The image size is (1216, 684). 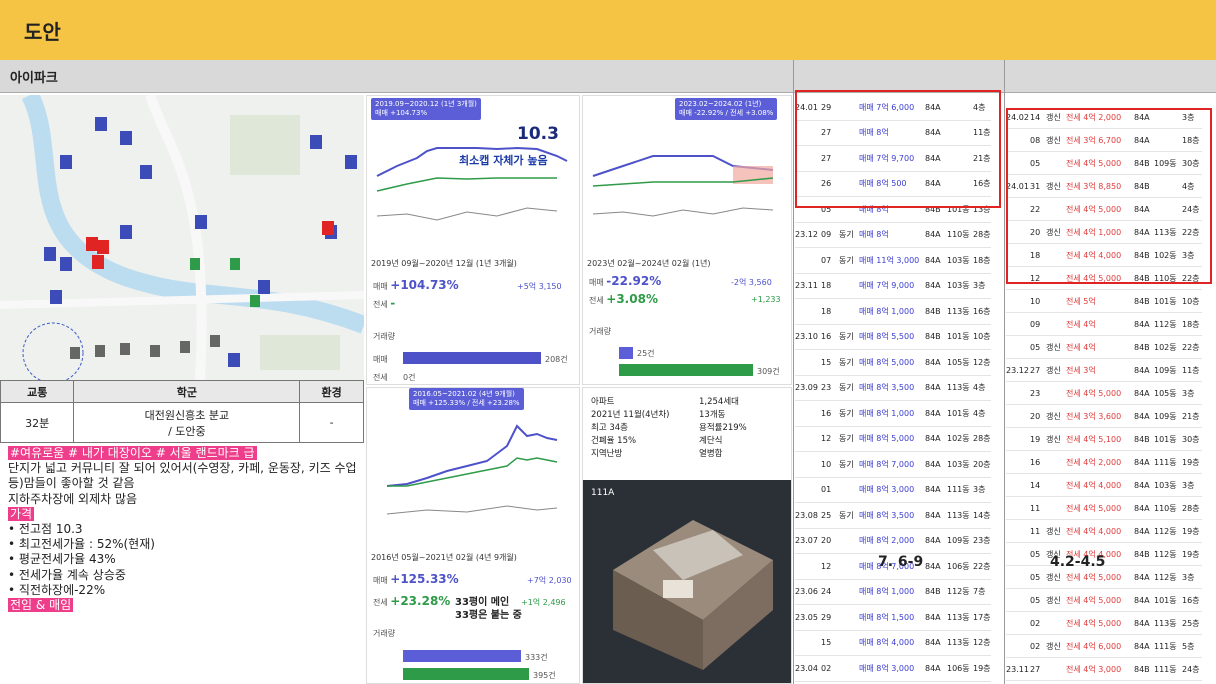 What do you see at coordinates (1094, 600) in the screenshot?
I see `table-cell: 전세 4억 5,000` at bounding box center [1094, 600].